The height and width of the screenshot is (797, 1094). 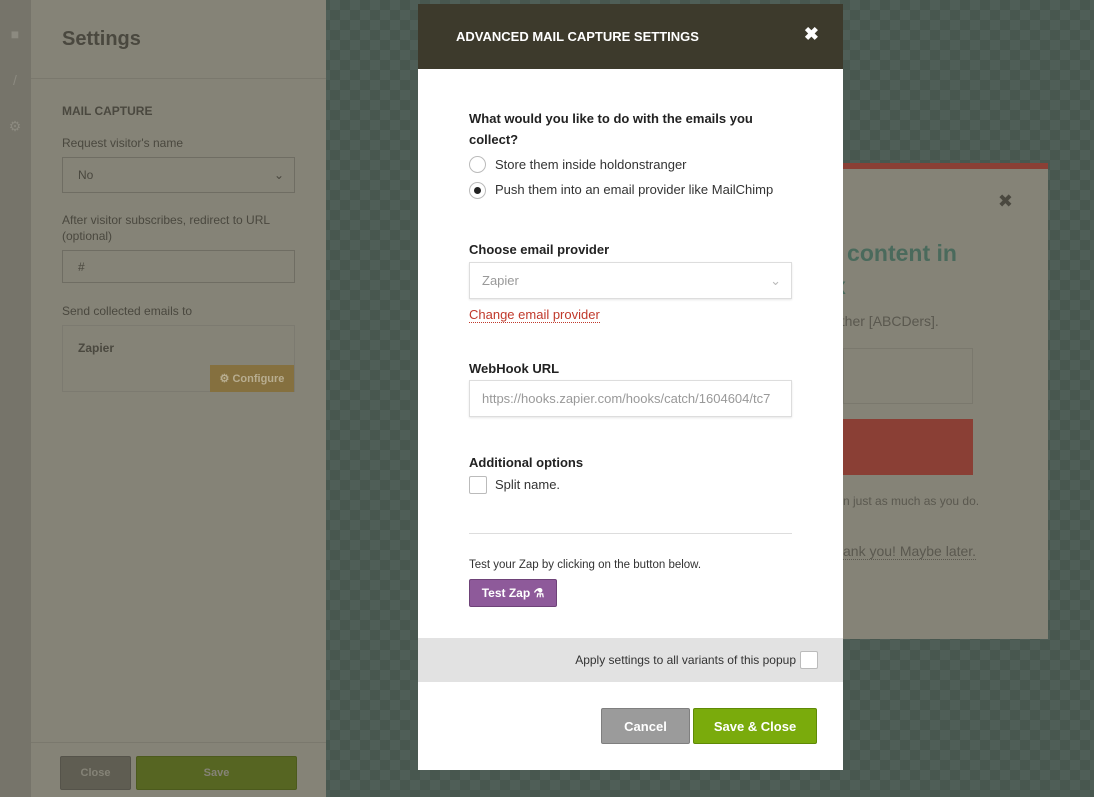 I want to click on split-name-label: Split name., so click(x=528, y=484).